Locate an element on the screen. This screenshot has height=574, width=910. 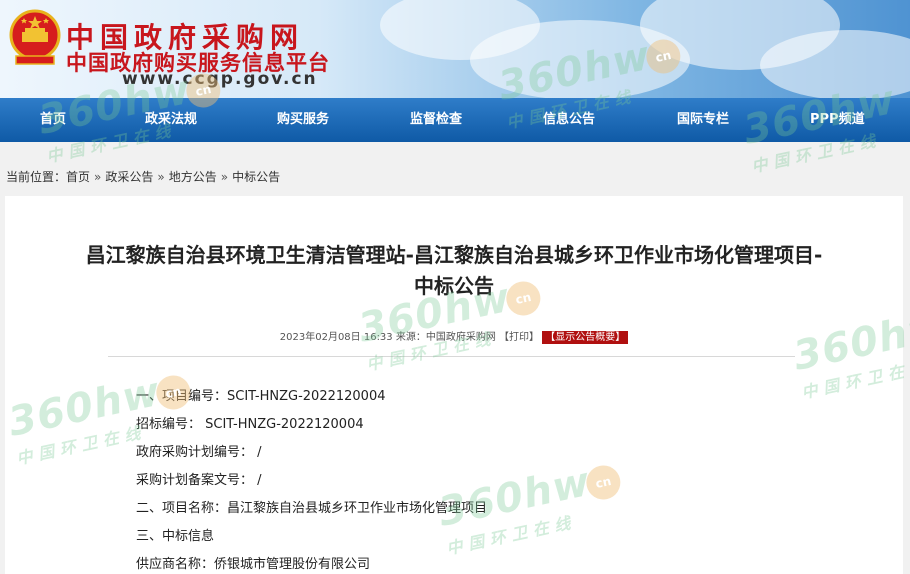
nav-item-purchase-services: 购买服务 is located at coordinates (303, 120).